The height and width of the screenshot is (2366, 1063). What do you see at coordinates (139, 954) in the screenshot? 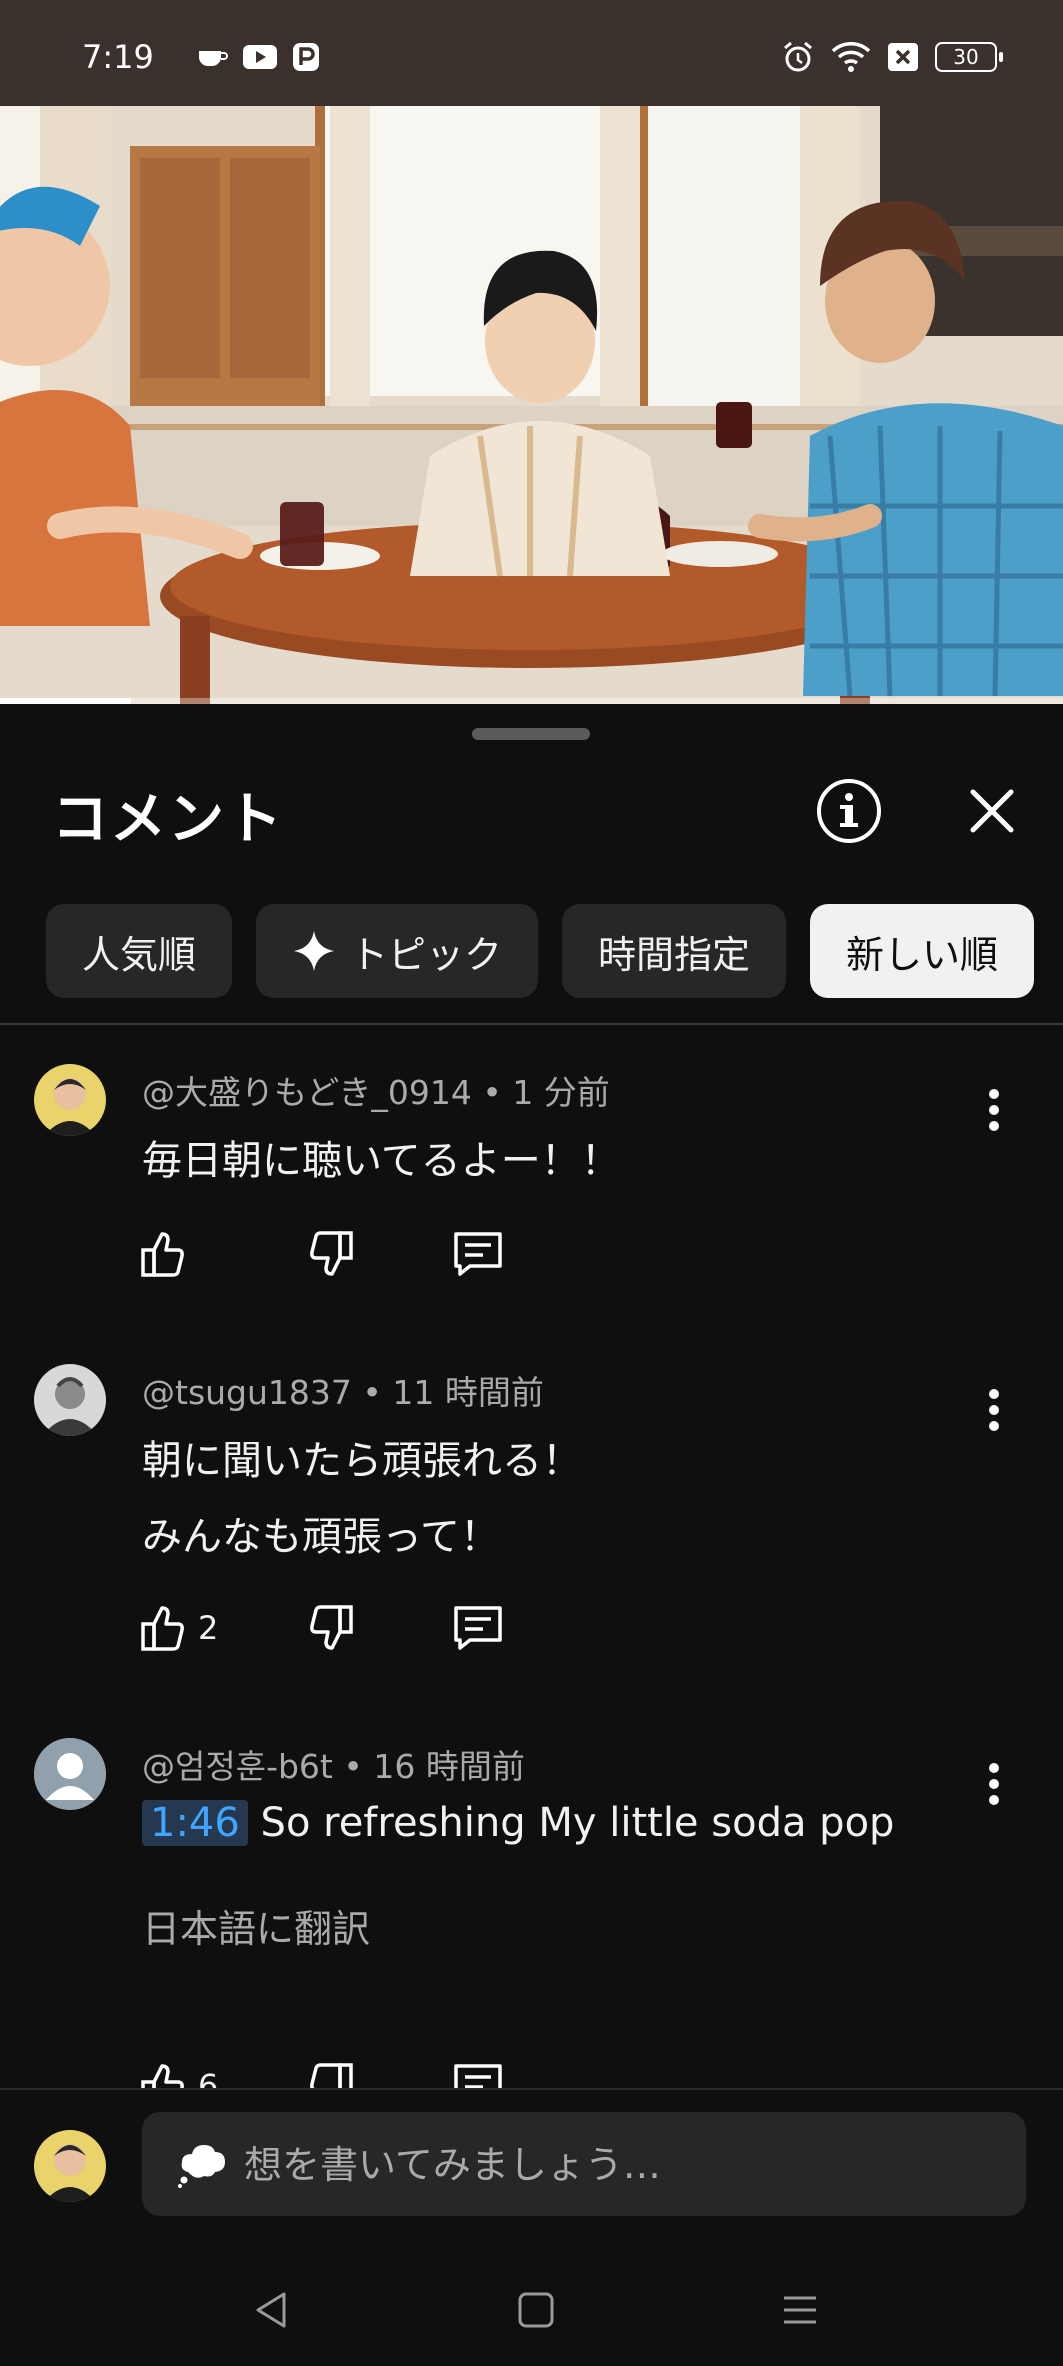
I see `chip-label: 人気順` at bounding box center [139, 954].